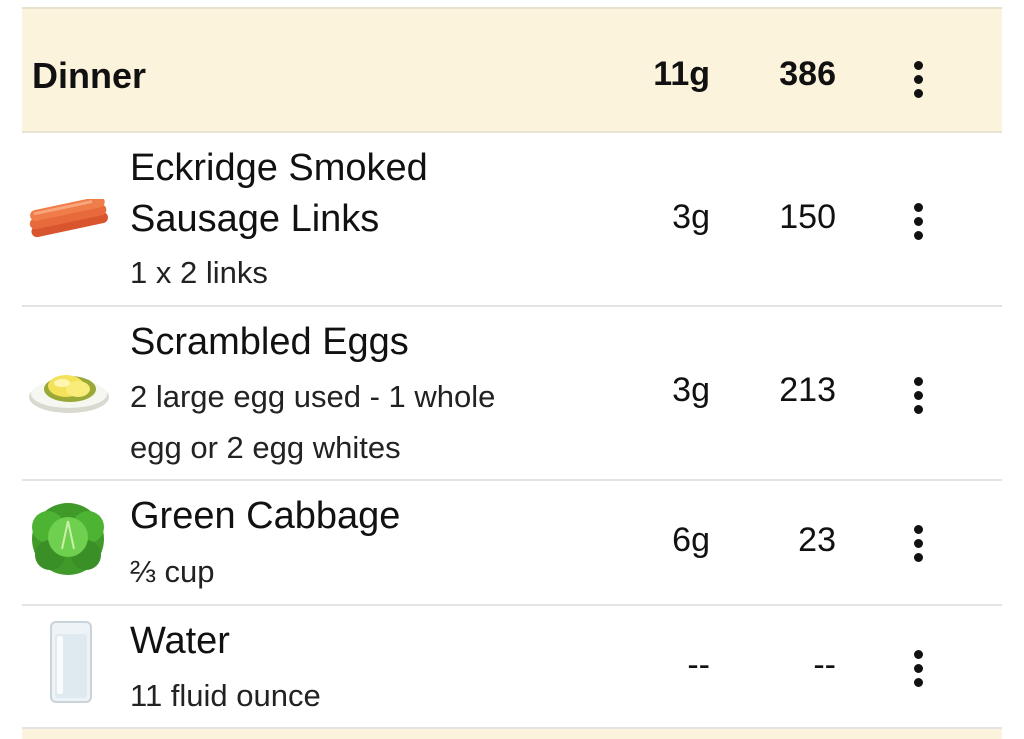 The height and width of the screenshot is (739, 1024). Describe the element at coordinates (807, 217) in the screenshot. I see `food-calories: 150` at that location.